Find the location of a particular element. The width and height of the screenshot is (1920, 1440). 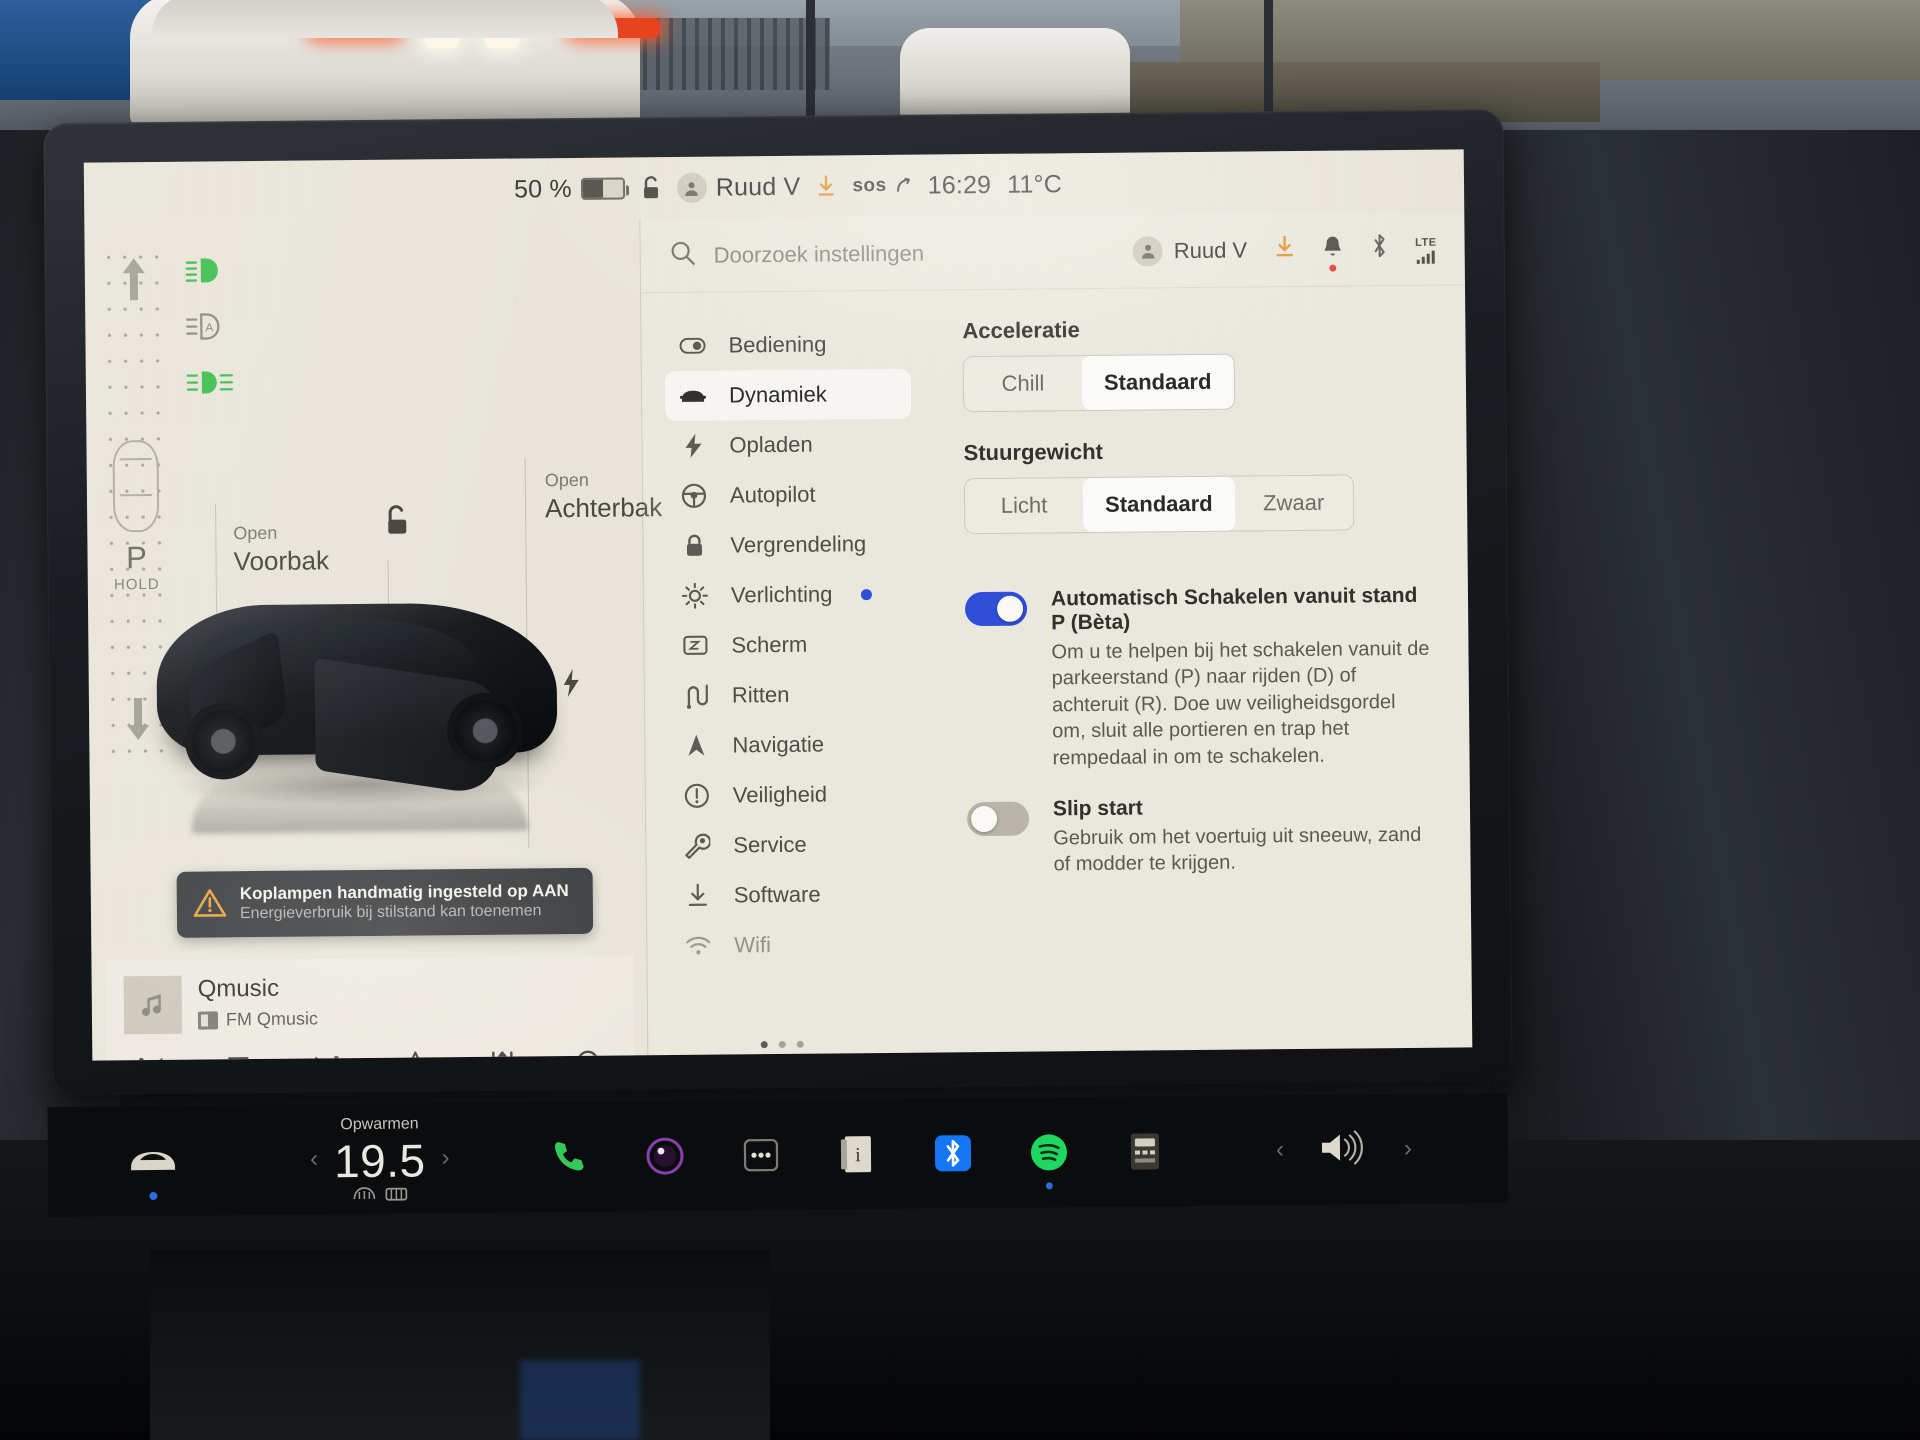

media-player: Qmusic FM Qmusic is located at coordinates (370, 1008).